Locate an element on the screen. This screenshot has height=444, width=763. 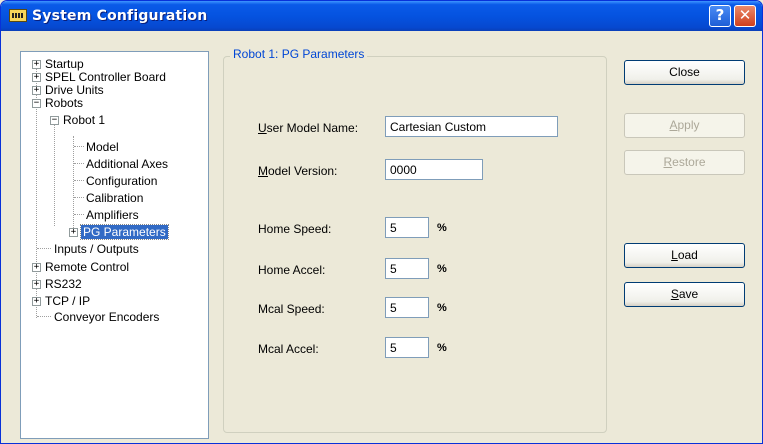
title-bar: System Configuration ? ✕ is located at coordinates (381, 16).